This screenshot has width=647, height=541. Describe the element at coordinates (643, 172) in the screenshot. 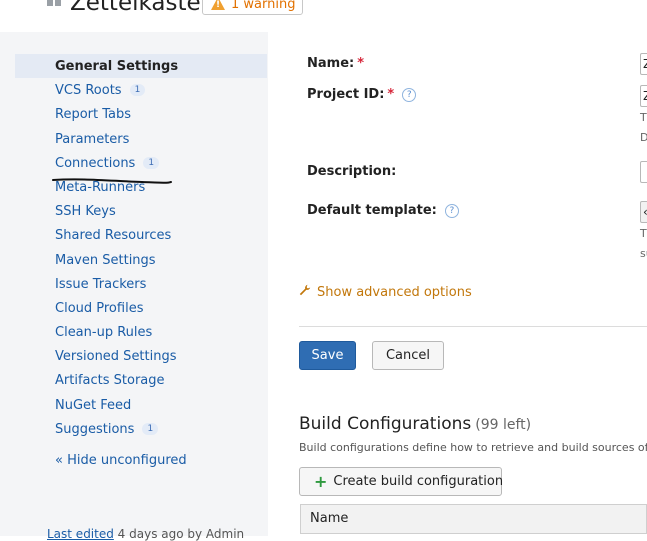

I see `description-field` at that location.